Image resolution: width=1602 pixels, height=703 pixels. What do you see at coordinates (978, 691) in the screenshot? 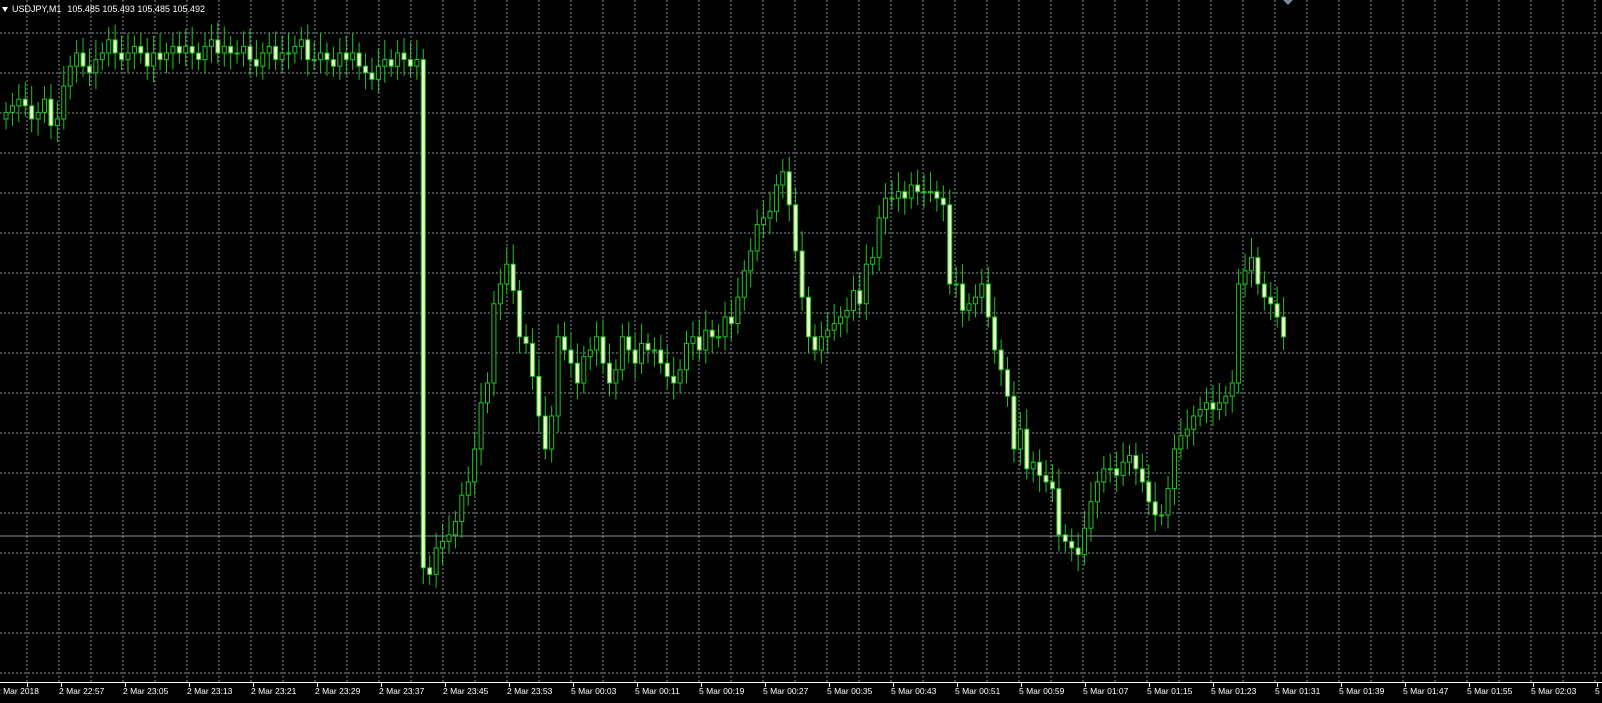
I see `time-axis-label: 5 Mar 00:51` at bounding box center [978, 691].